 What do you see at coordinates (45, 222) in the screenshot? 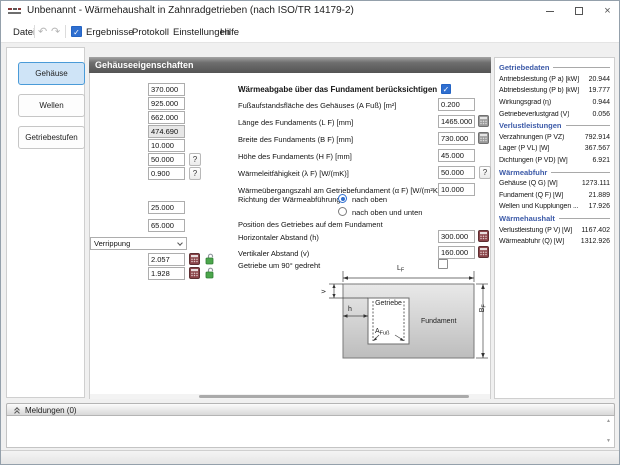
I see `sidebar: Gehäuse Wellen Getriebestufen` at bounding box center [45, 222].